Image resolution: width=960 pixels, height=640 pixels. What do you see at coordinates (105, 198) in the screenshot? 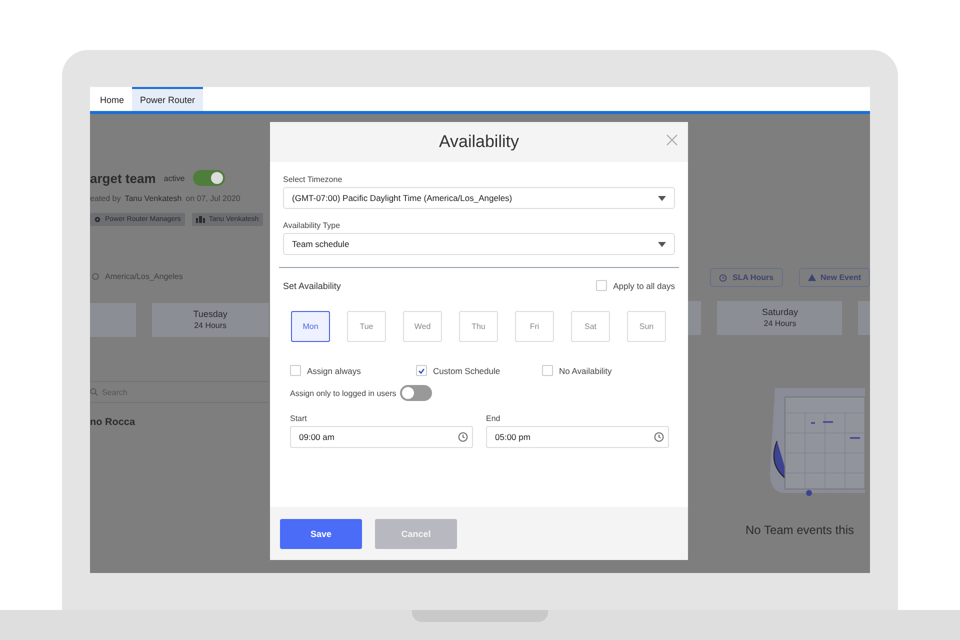
I see `created-label: eated by` at bounding box center [105, 198].